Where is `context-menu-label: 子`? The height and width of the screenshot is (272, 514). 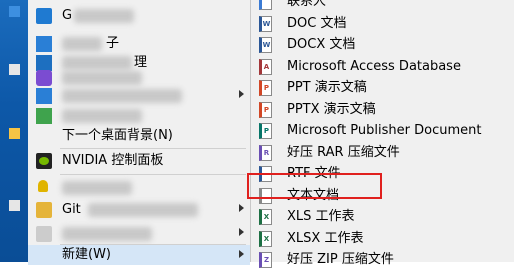 context-menu-label: 子 is located at coordinates (113, 43).